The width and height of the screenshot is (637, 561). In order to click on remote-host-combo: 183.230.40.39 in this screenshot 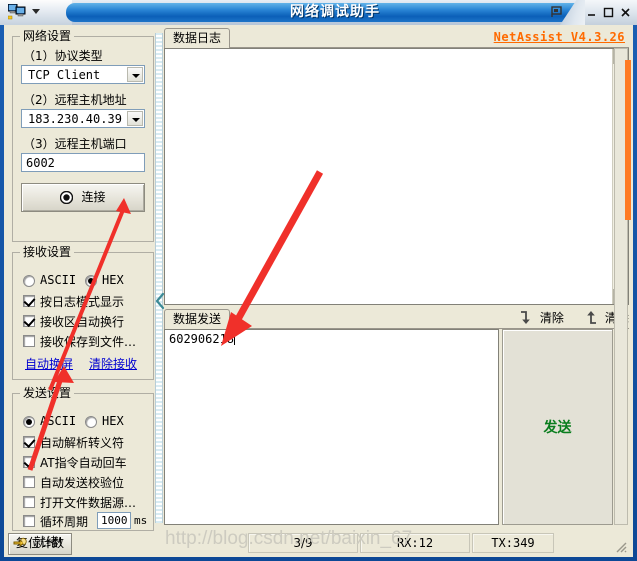, I will do `click(83, 118)`.